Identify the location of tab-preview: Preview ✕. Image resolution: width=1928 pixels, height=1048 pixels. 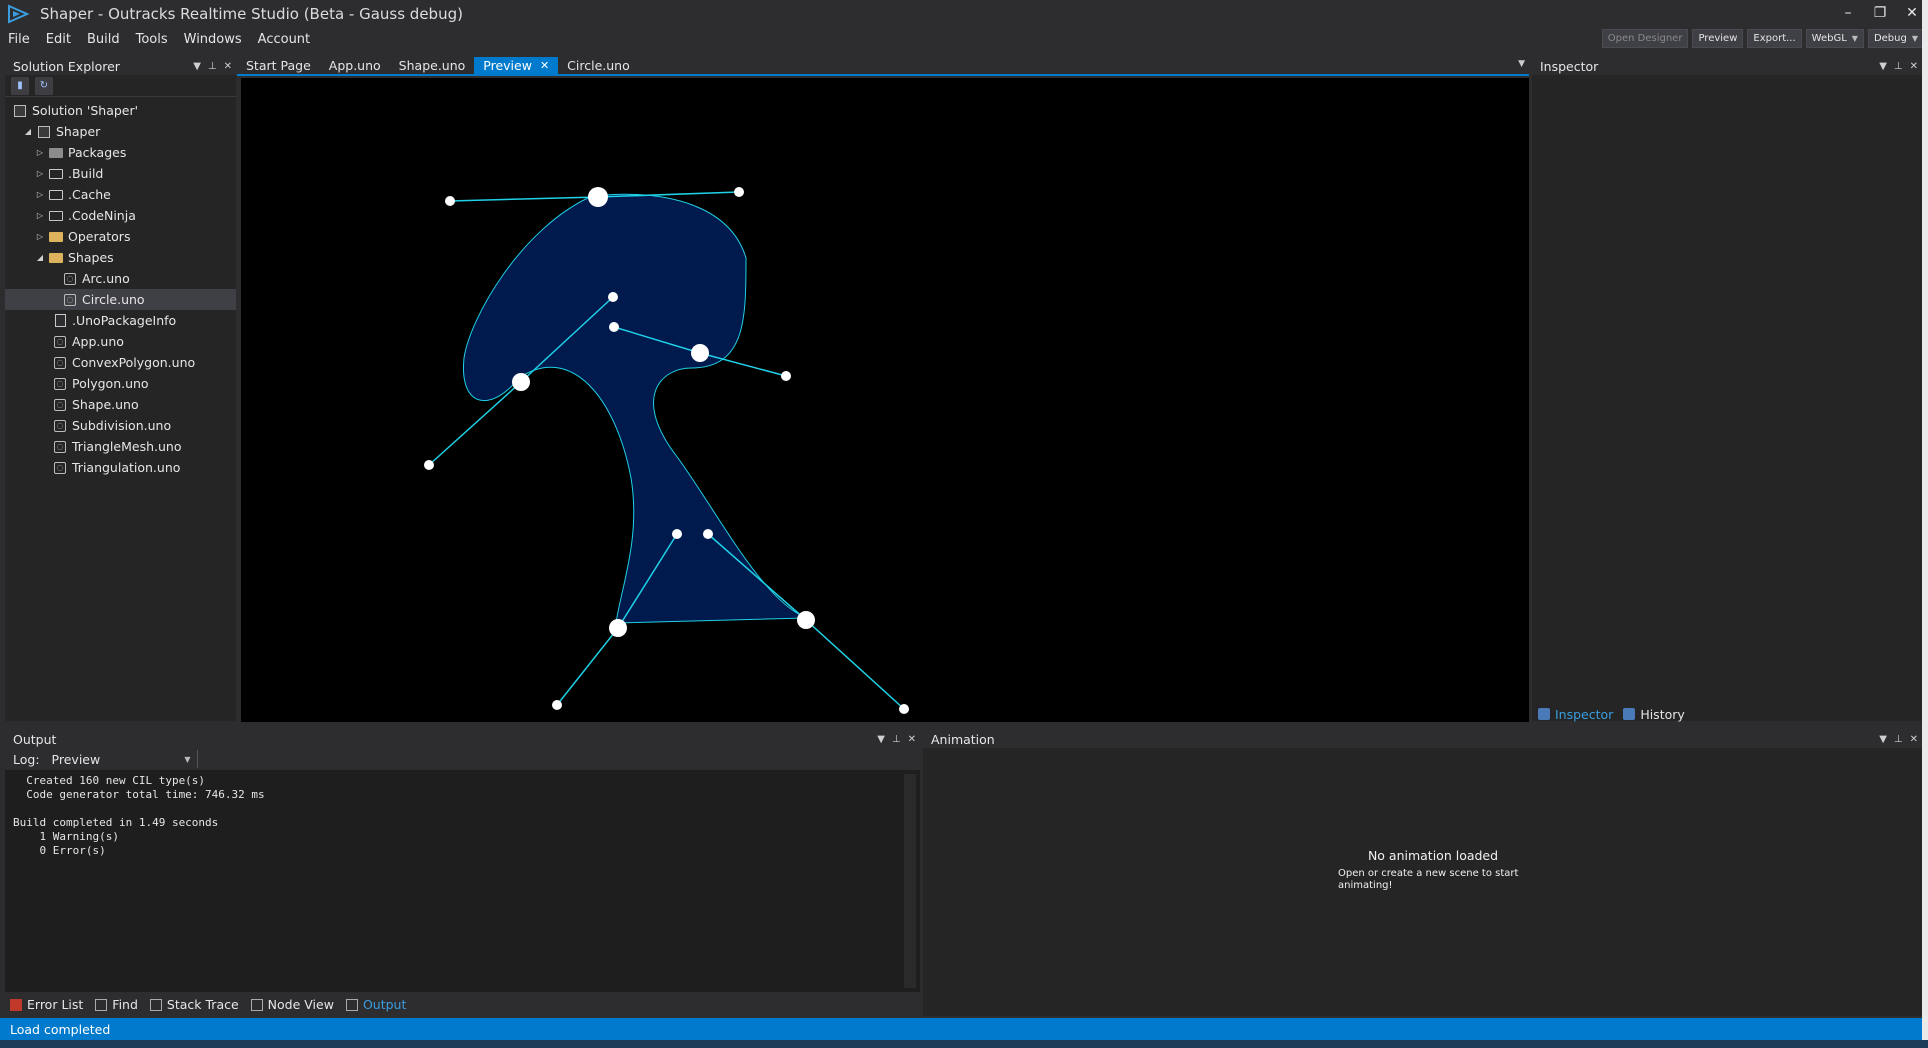
(516, 65).